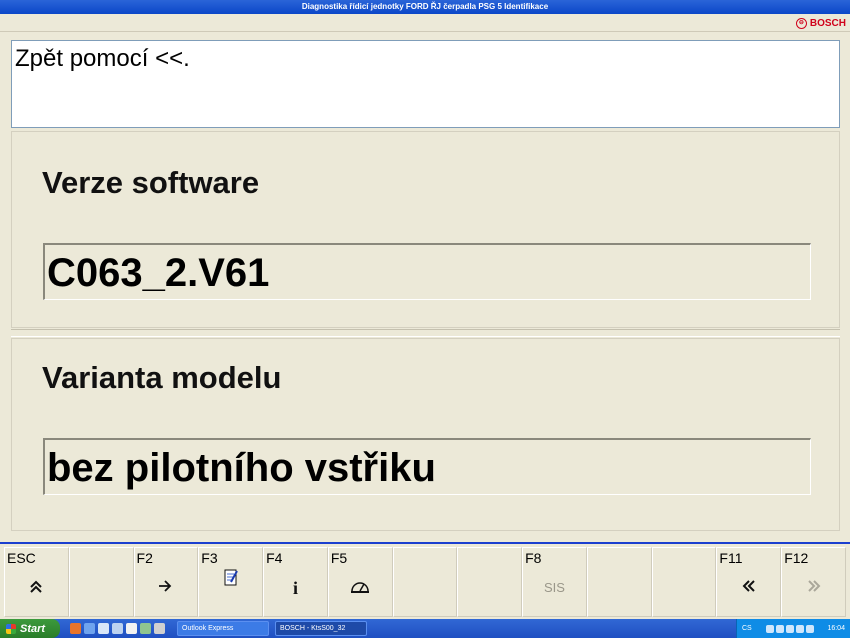 The width and height of the screenshot is (850, 638). What do you see at coordinates (836, 628) in the screenshot?
I see `clock: 16:04` at bounding box center [836, 628].